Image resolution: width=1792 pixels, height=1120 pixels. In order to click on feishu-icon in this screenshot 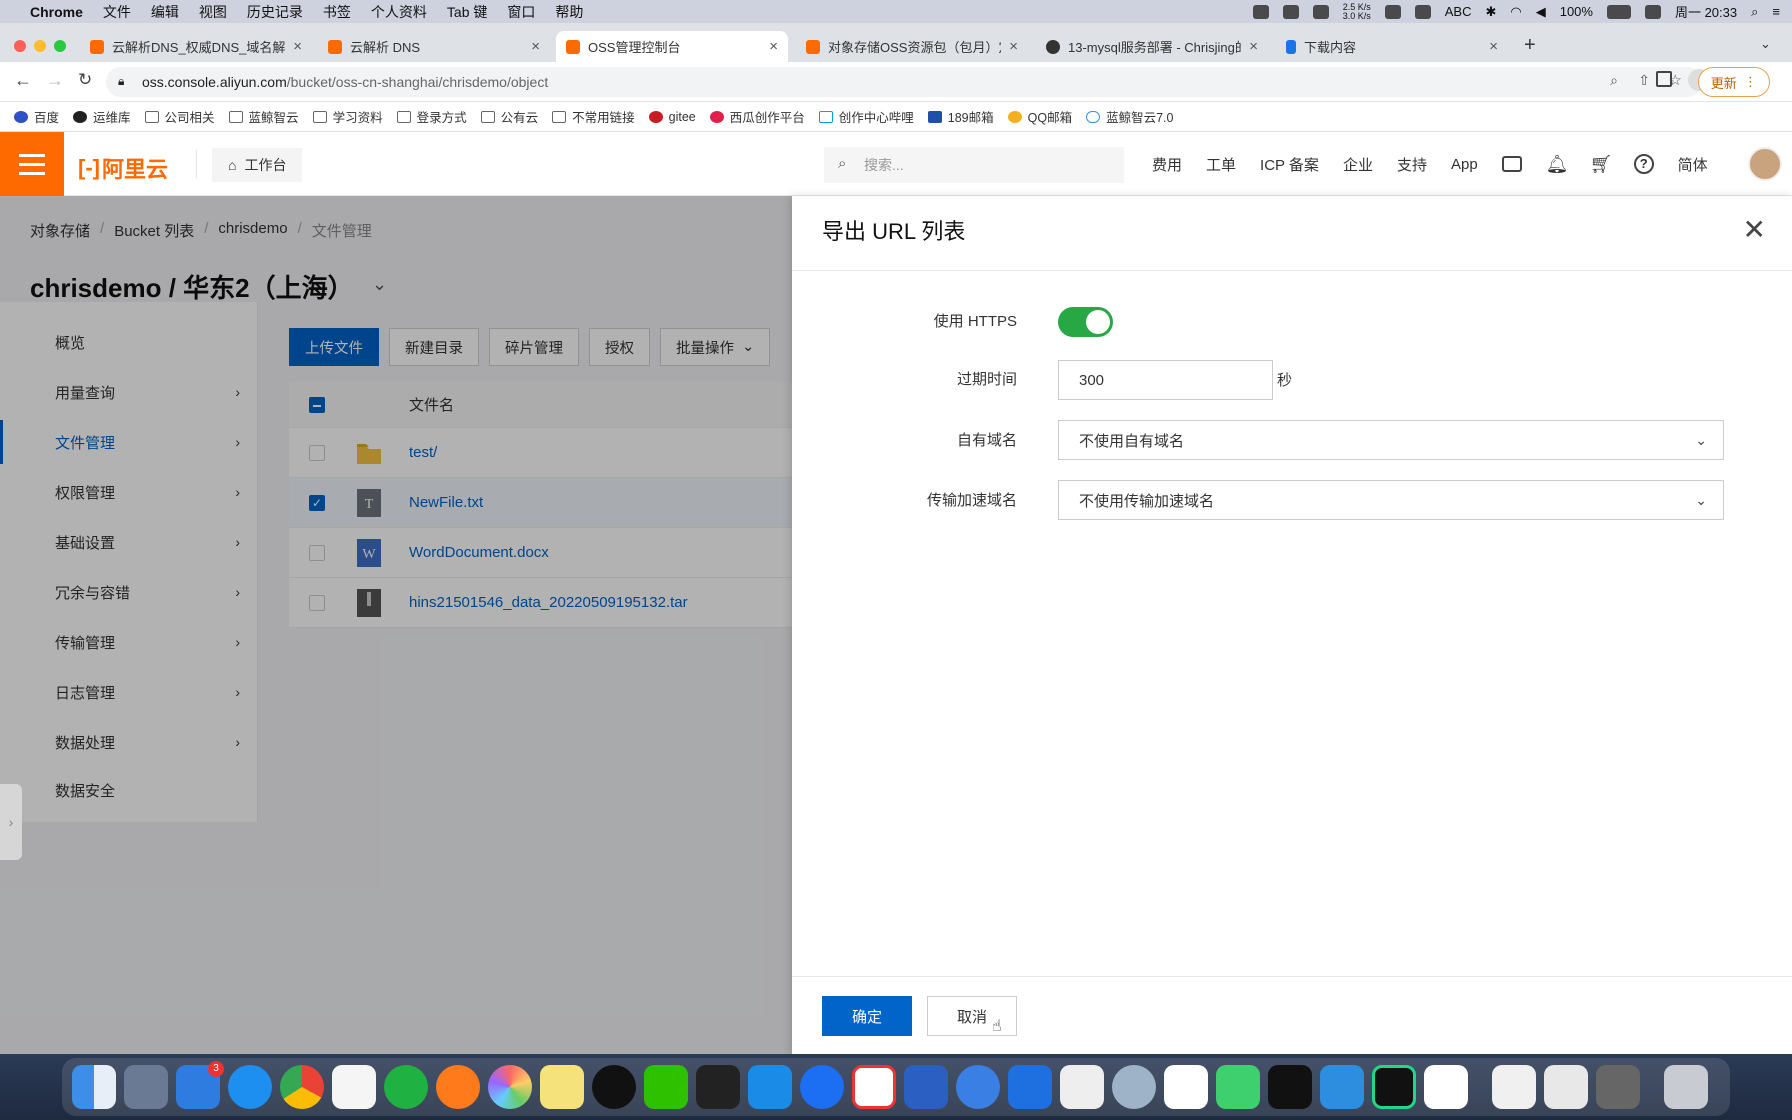, I will do `click(770, 1087)`.